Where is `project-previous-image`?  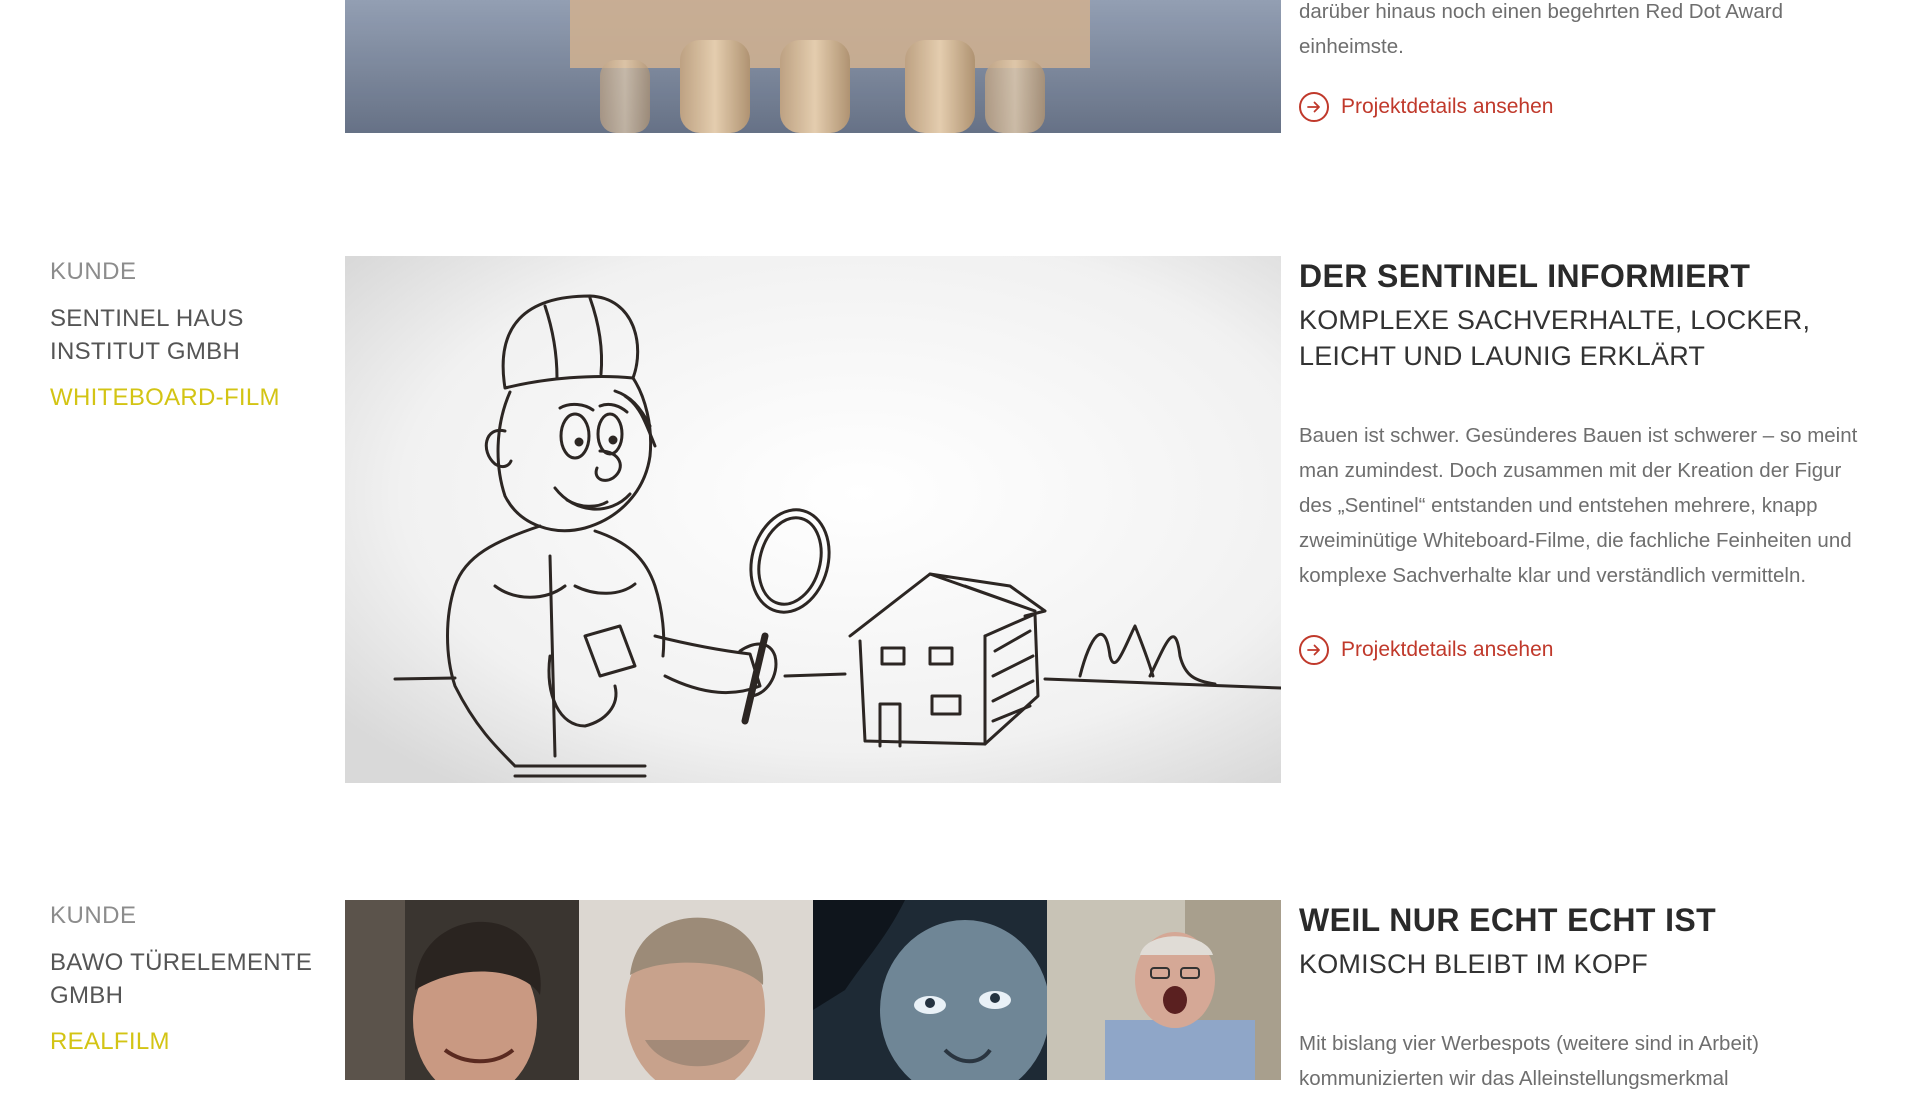 project-previous-image is located at coordinates (813, 66).